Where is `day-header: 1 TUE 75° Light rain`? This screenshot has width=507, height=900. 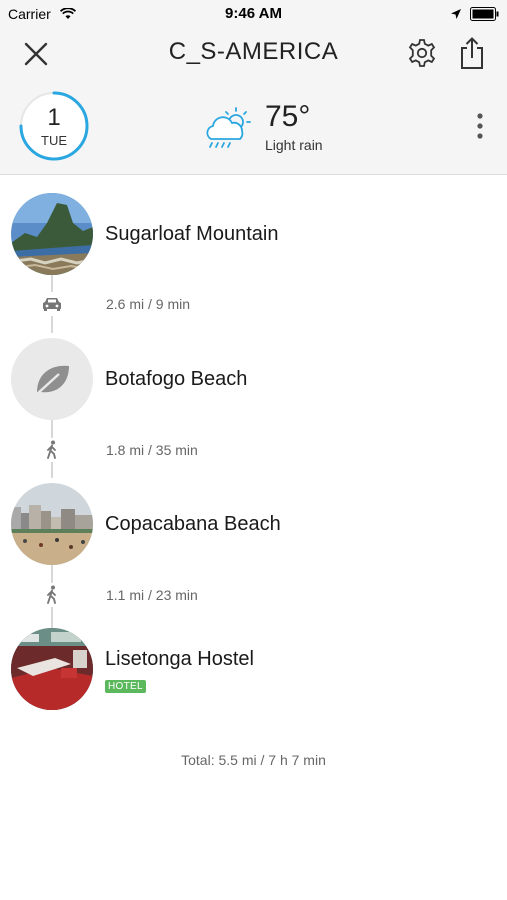
day-header: 1 TUE 75° Light rain is located at coordinates (253, 125).